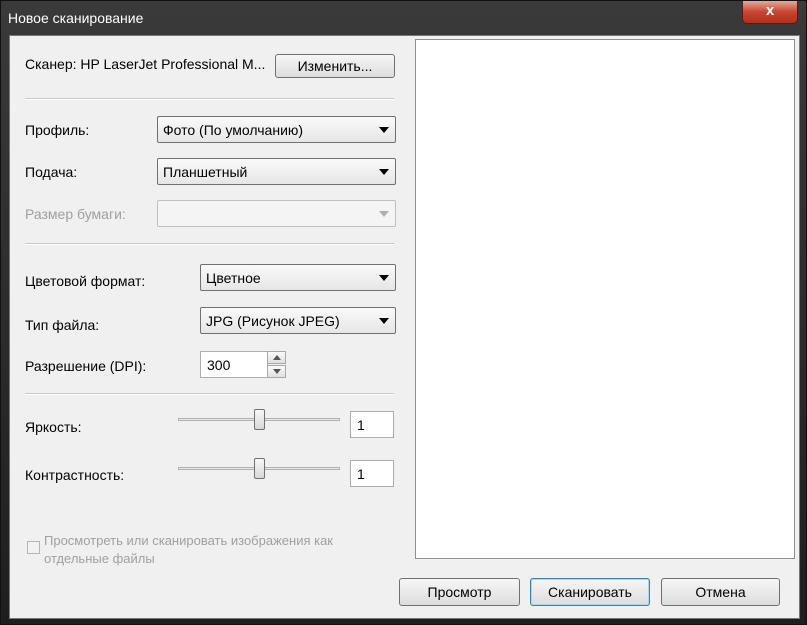 This screenshot has width=807, height=625. I want to click on preview-button-label: Просмотр, so click(459, 592).